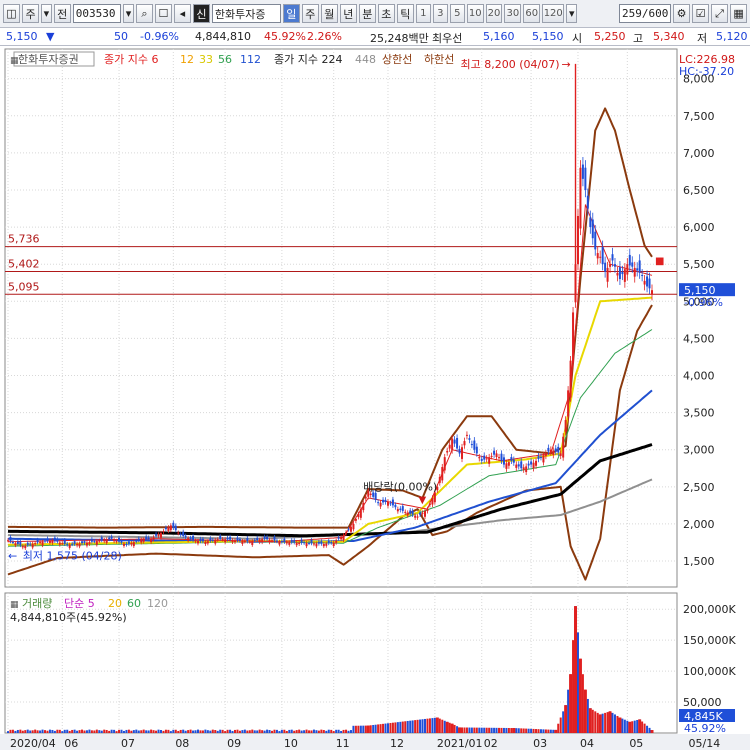  What do you see at coordinates (682, 13) in the screenshot?
I see `settings-icon: ⚙` at bounding box center [682, 13].